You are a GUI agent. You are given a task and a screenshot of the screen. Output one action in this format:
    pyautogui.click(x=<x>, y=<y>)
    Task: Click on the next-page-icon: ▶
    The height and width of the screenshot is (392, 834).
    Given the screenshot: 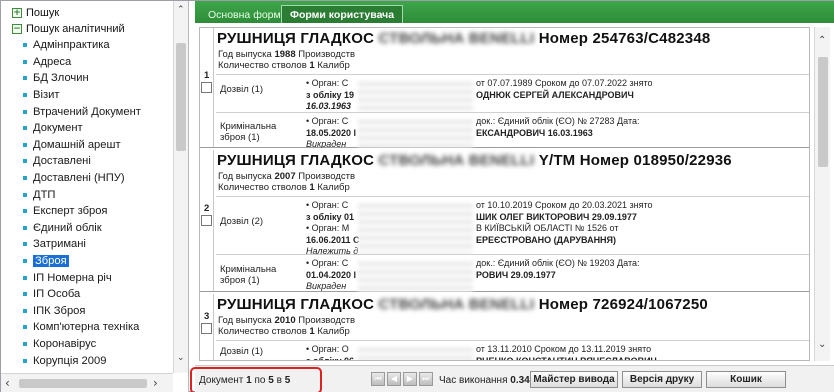 What is the action you would take?
    pyautogui.click(x=410, y=379)
    